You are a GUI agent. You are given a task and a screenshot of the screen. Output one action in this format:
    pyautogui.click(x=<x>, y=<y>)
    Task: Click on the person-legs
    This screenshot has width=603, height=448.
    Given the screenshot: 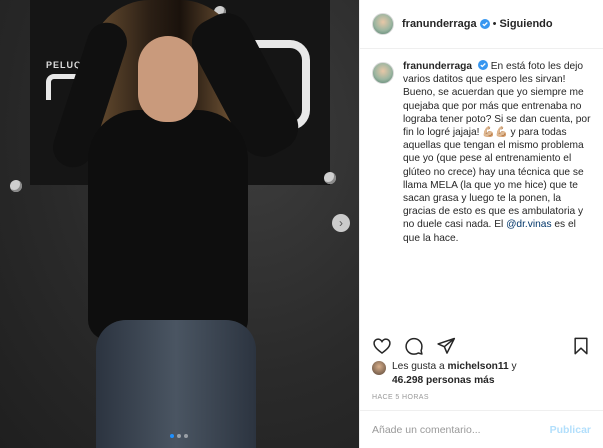 What is the action you would take?
    pyautogui.click(x=176, y=384)
    